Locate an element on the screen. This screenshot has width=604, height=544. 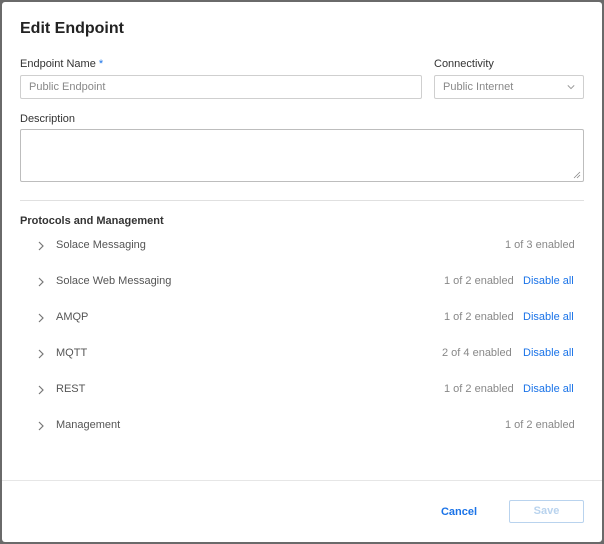
save-button: Save is located at coordinates (546, 511).